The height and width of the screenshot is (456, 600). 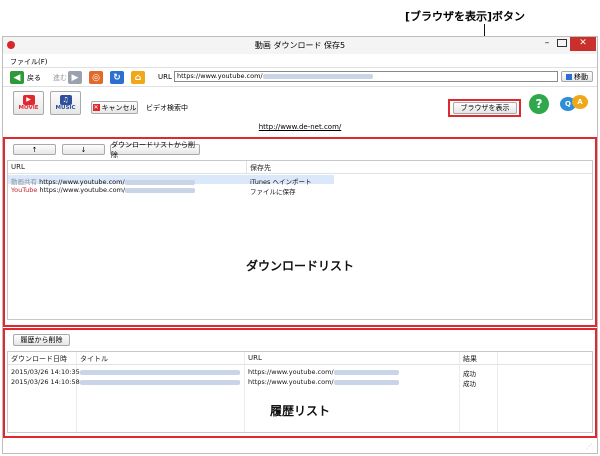 I want to click on movie-label: MOVIE, so click(x=28, y=108).